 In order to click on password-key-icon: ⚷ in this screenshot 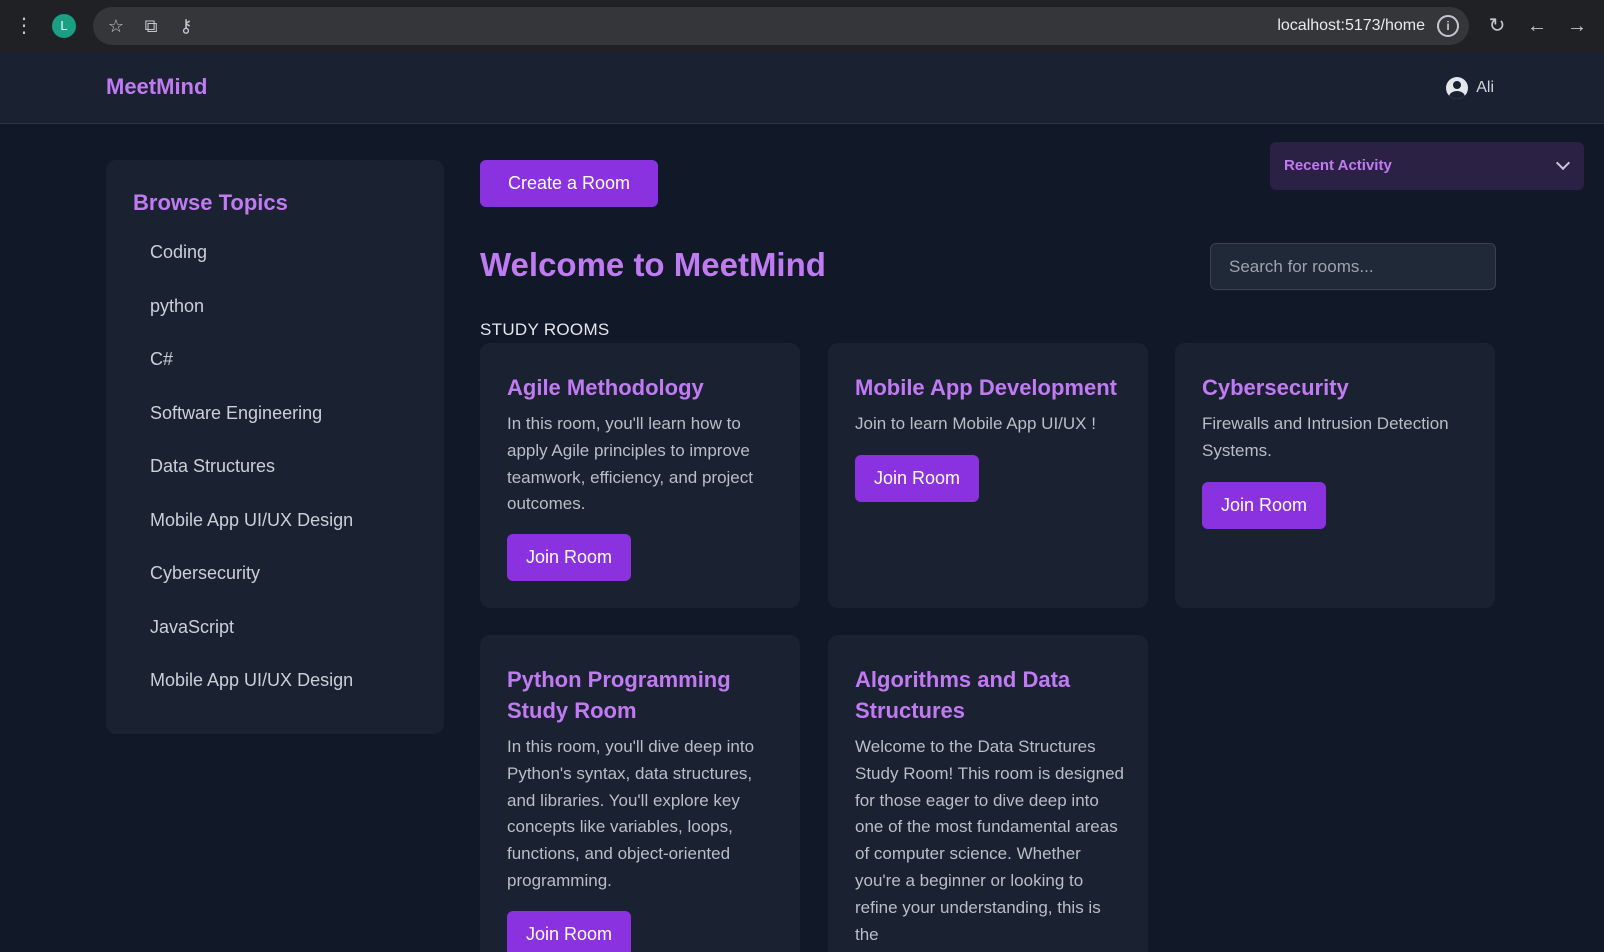, I will do `click(186, 26)`.